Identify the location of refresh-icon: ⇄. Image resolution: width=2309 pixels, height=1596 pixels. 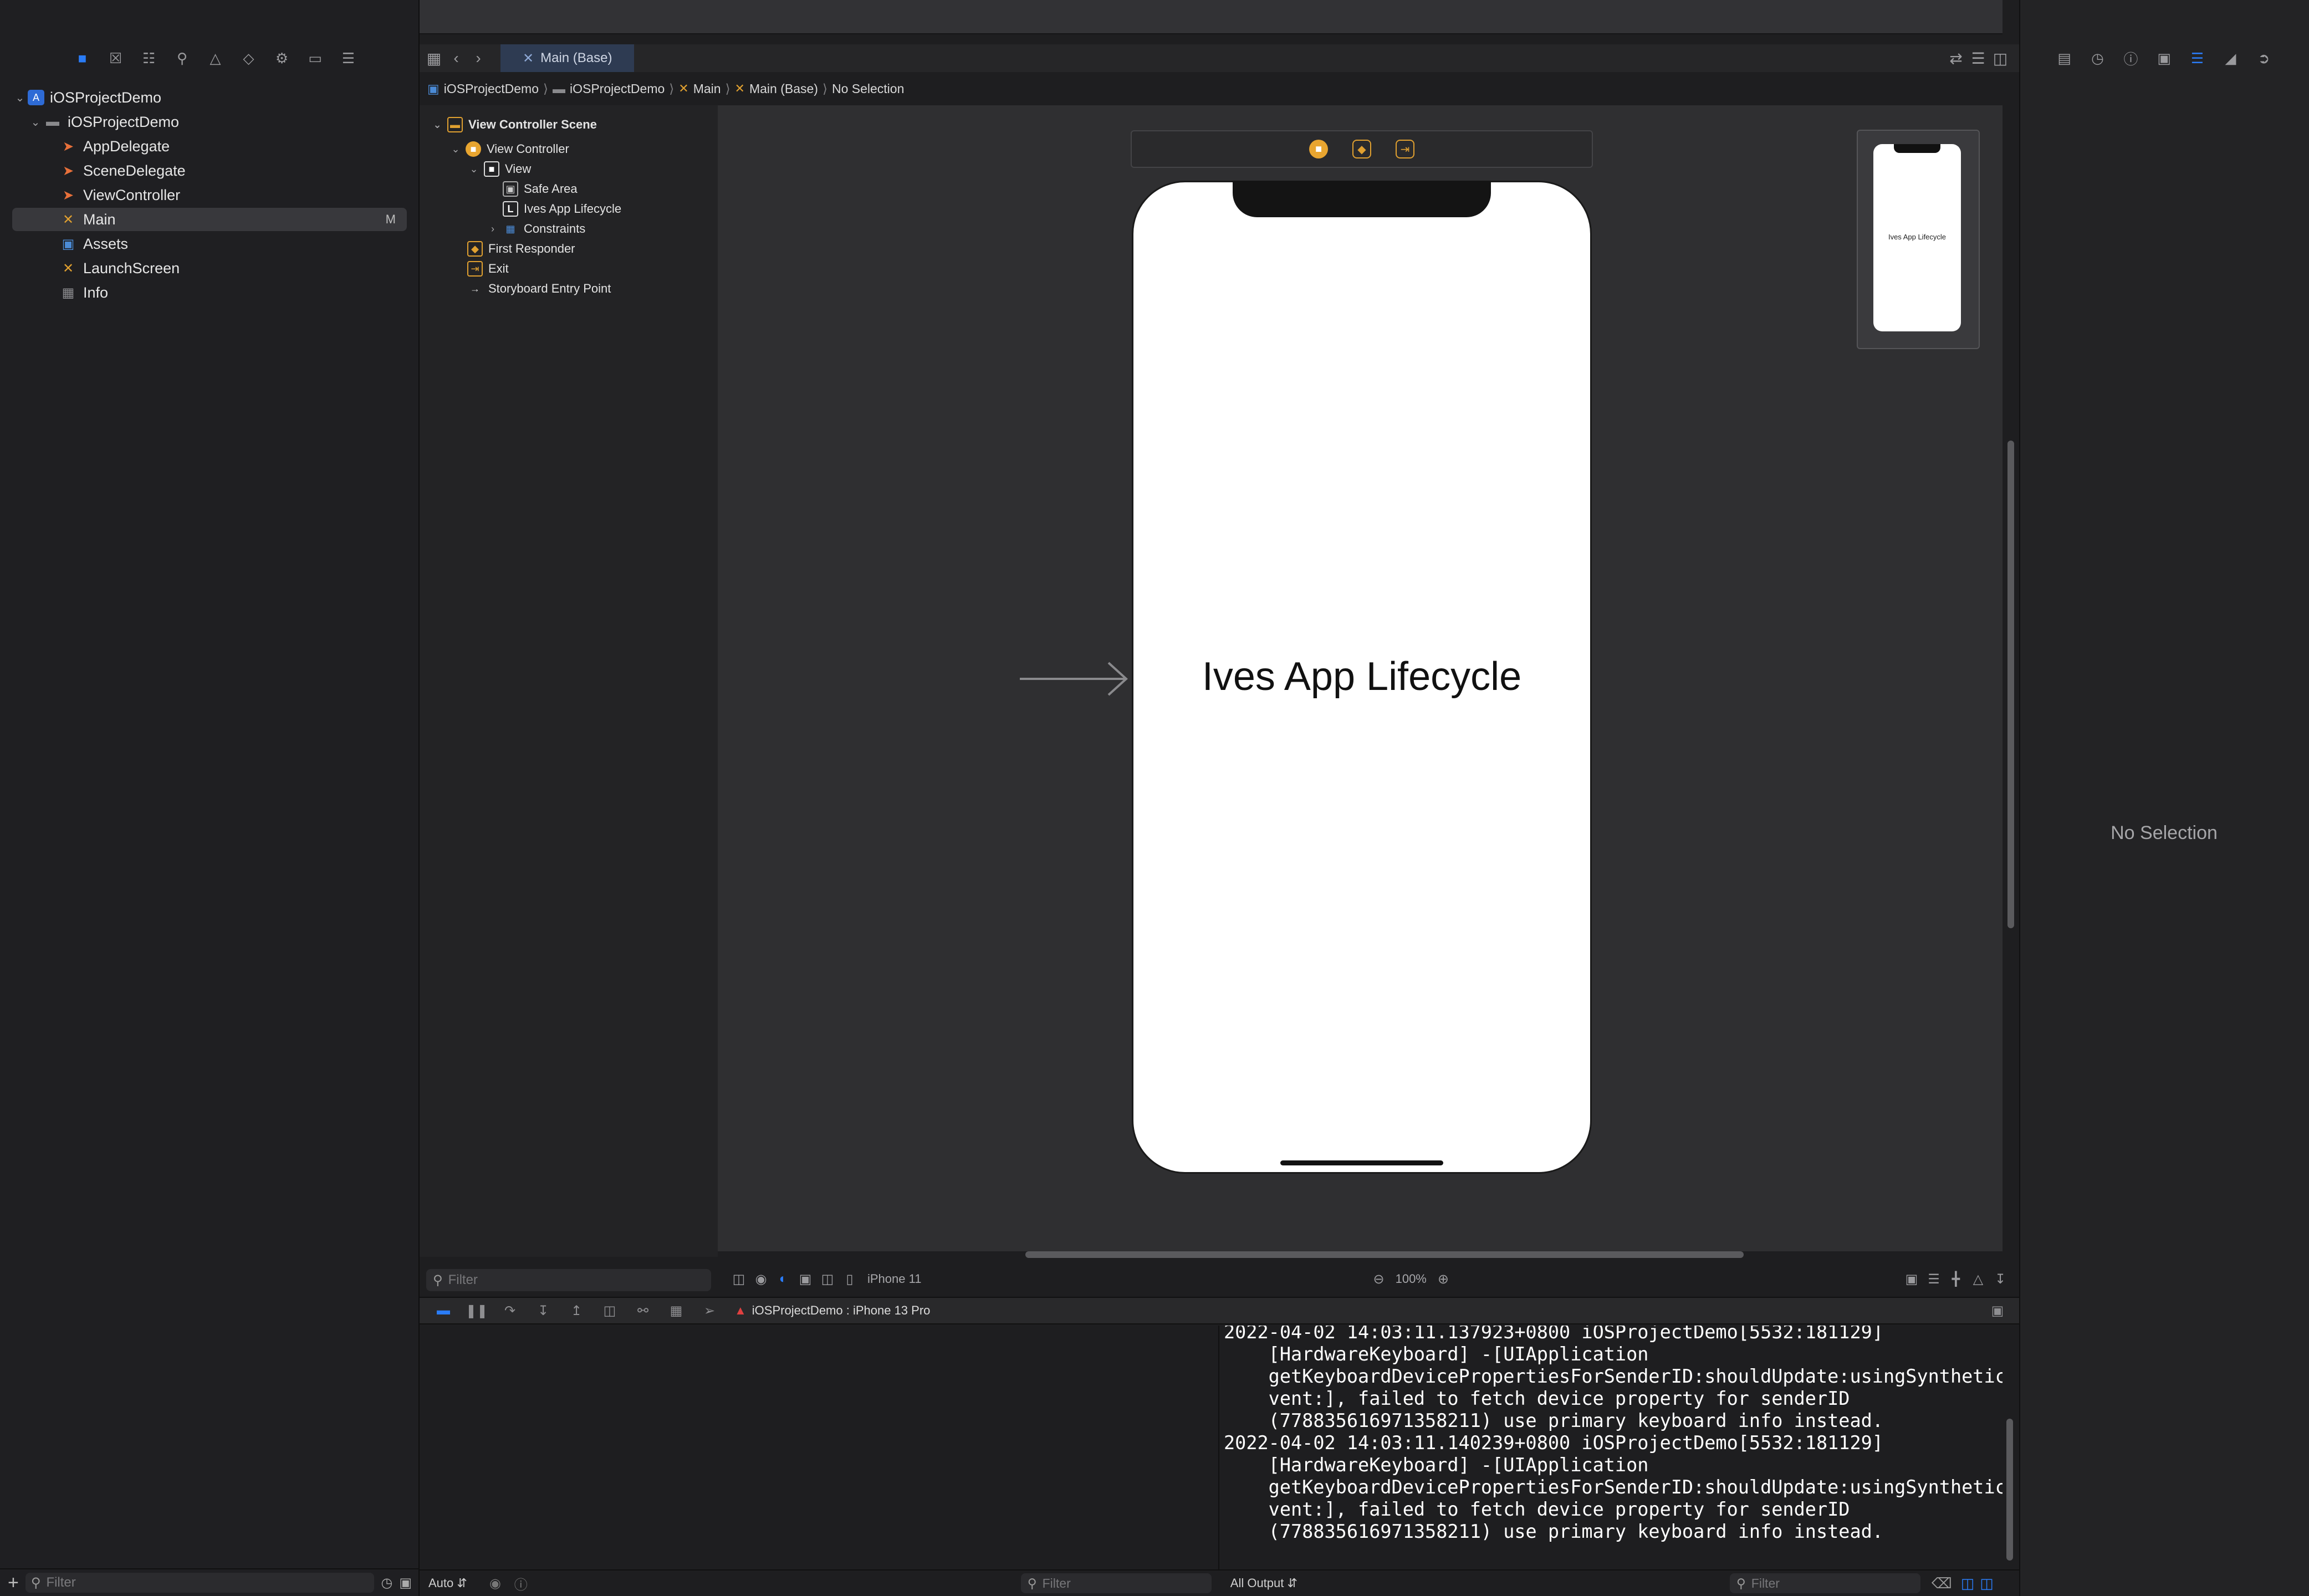
(1956, 58).